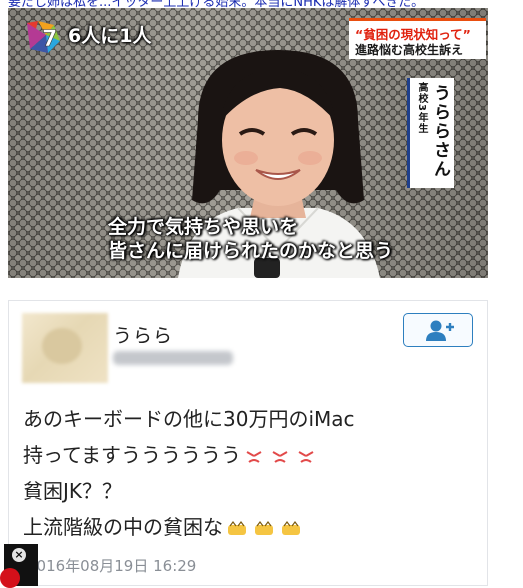 Image resolution: width=523 pixels, height=588 pixels. What do you see at coordinates (264, 527) in the screenshot?
I see `grinning-face-emojis` at bounding box center [264, 527].